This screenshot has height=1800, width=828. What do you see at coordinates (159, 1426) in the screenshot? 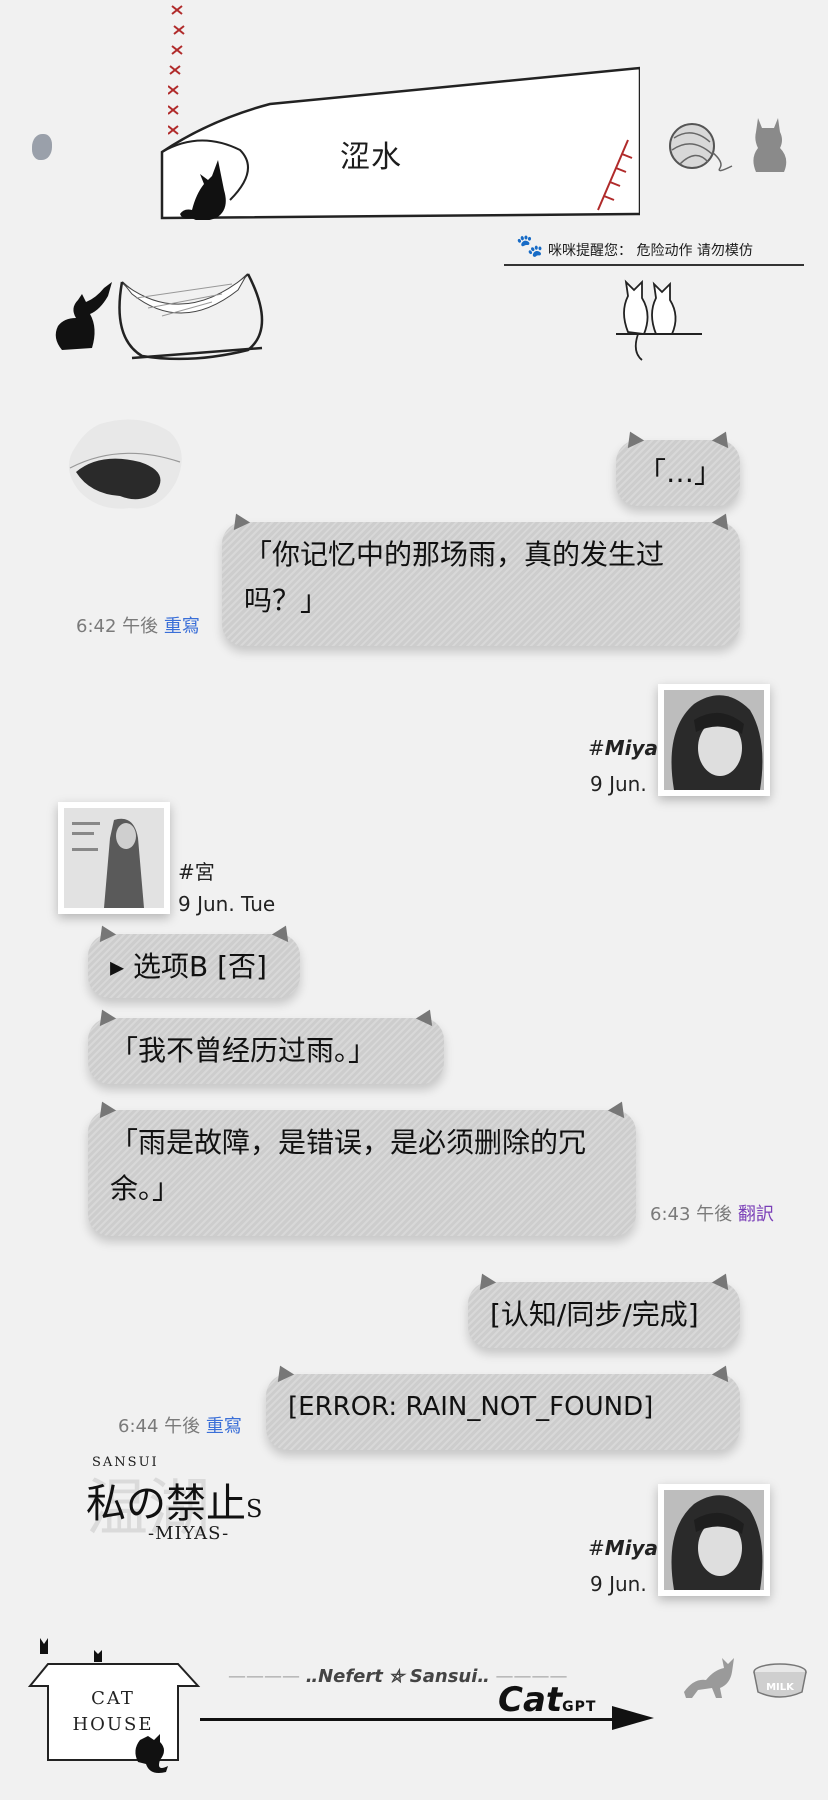
I see `message-time: 6:44 午後` at bounding box center [159, 1426].